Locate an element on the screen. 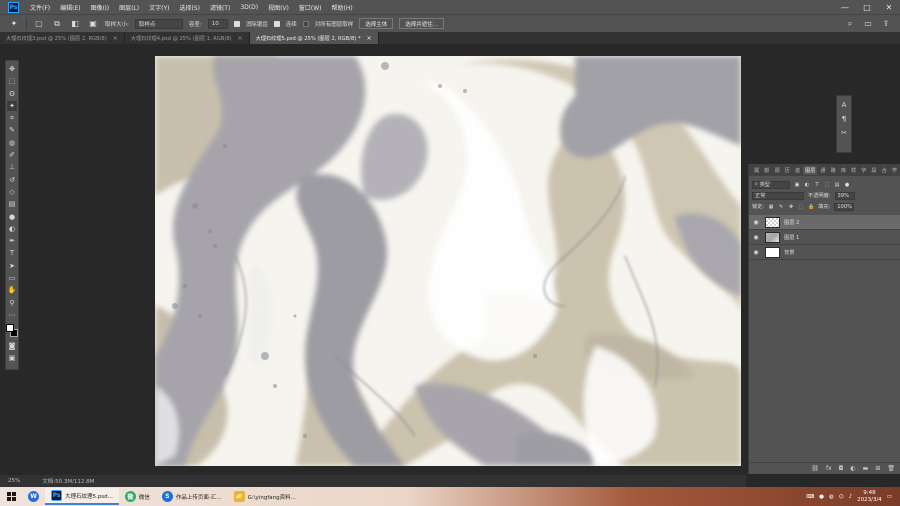 This screenshot has width=900, height=506. volume-icon: ♪ is located at coordinates (851, 497).